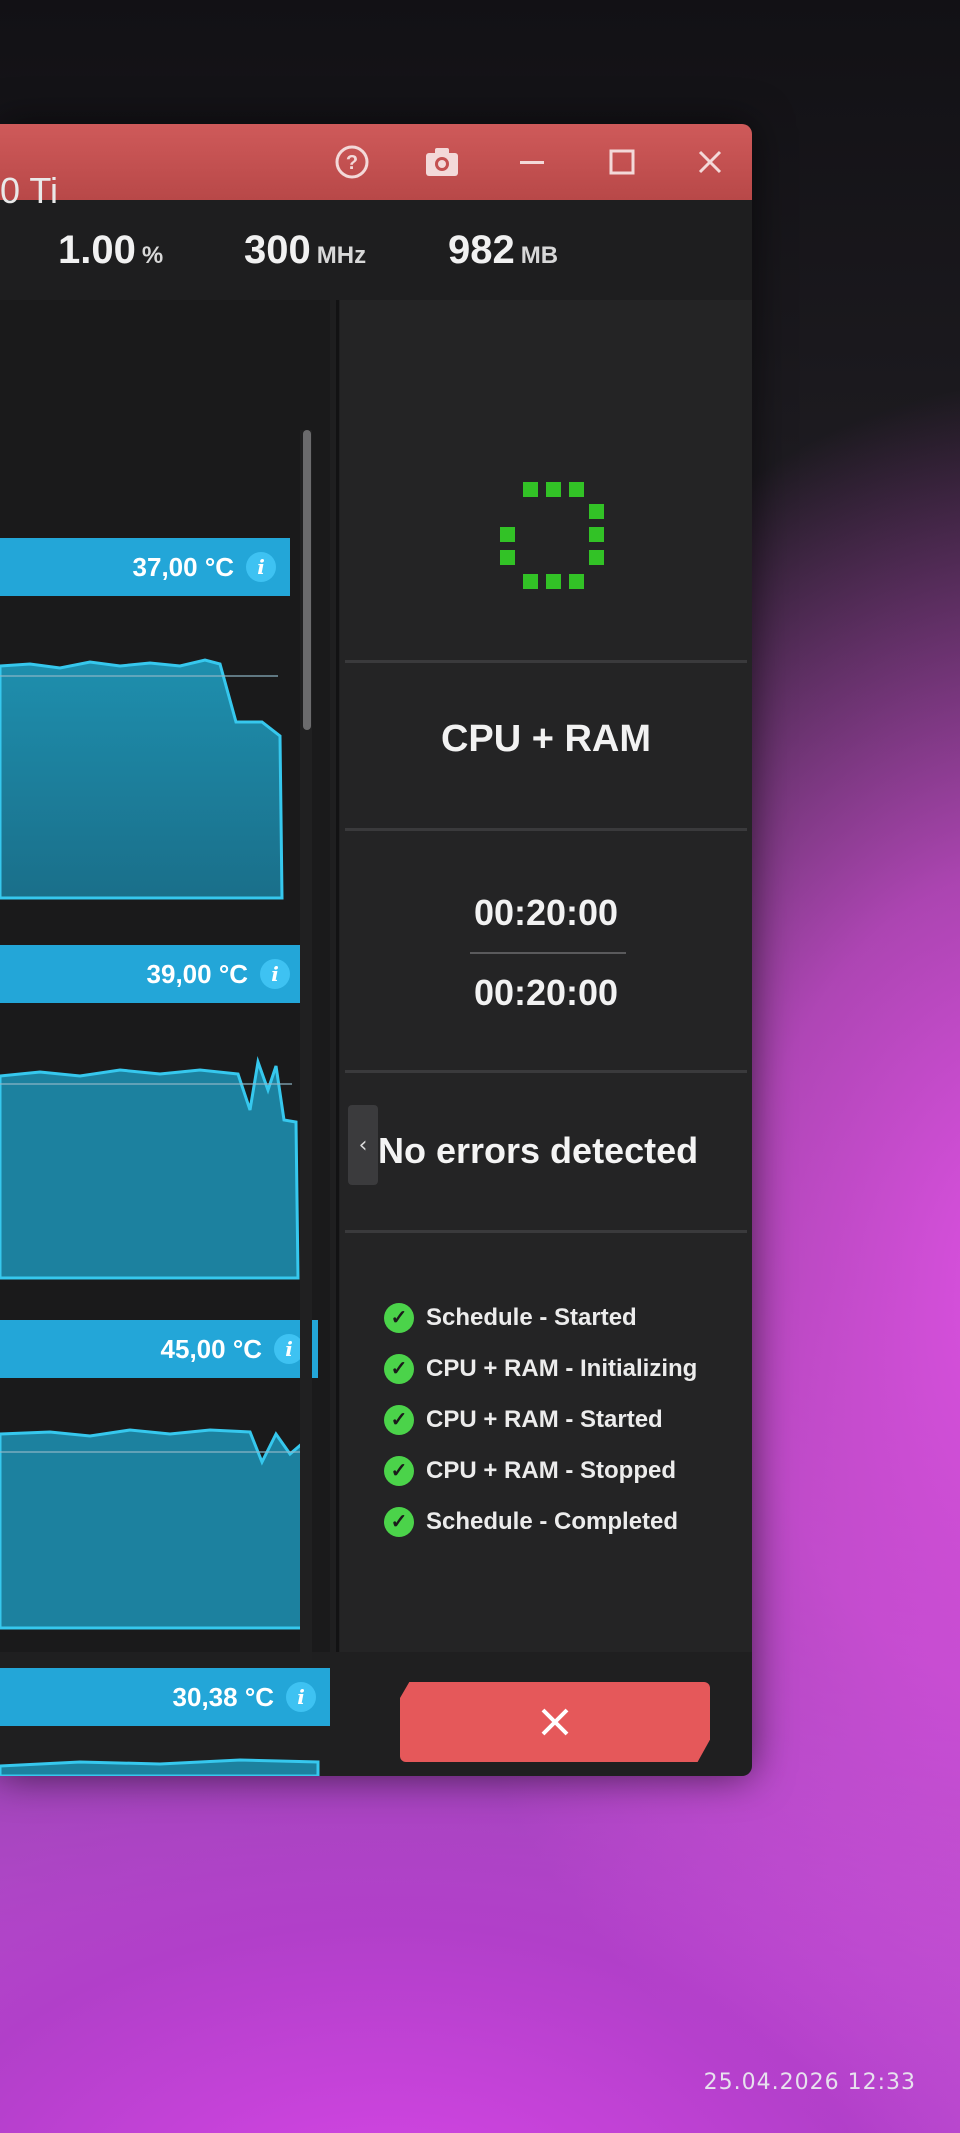 The image size is (960, 2133). Describe the element at coordinates (307, 580) in the screenshot. I see `scrollbar-thumb` at that location.